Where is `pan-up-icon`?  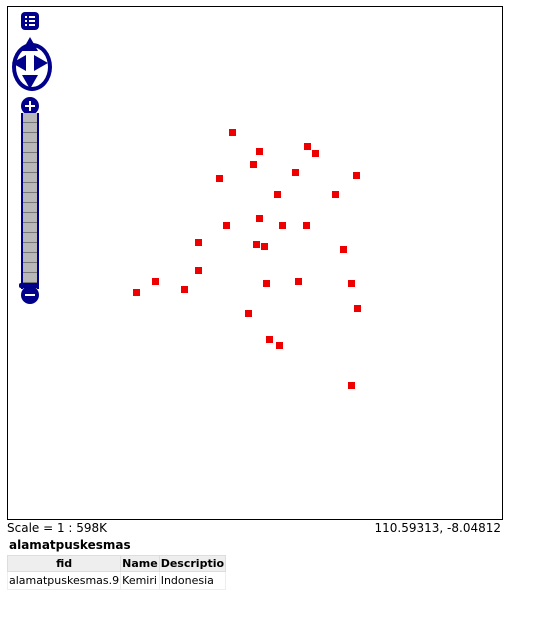
pan-up-icon is located at coordinates (30, 44).